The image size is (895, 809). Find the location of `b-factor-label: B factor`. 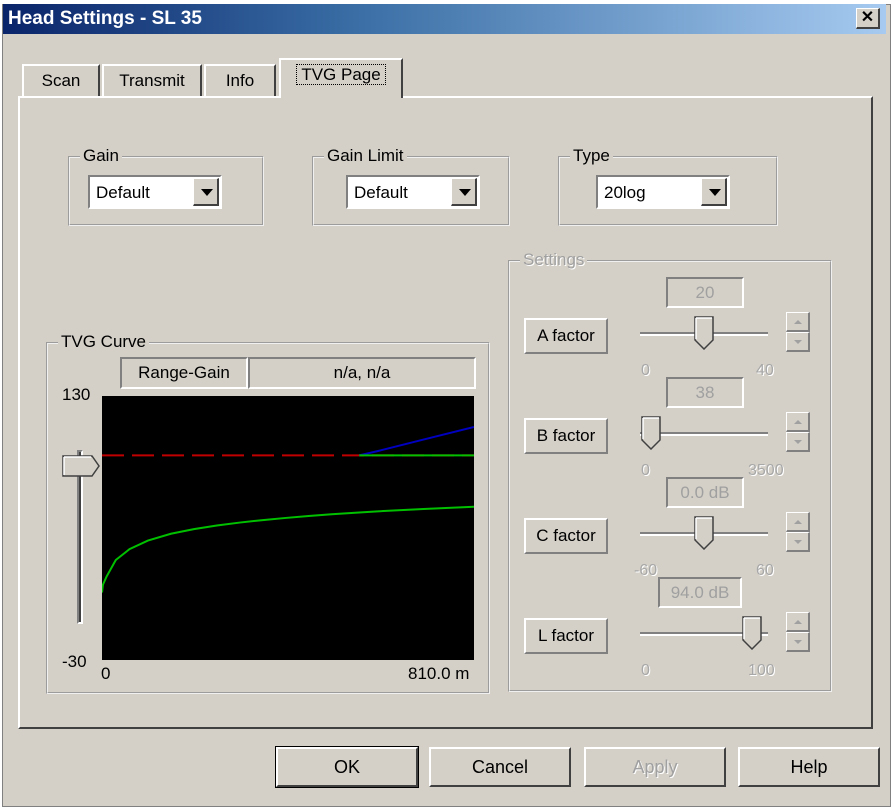

b-factor-label: B factor is located at coordinates (566, 436).